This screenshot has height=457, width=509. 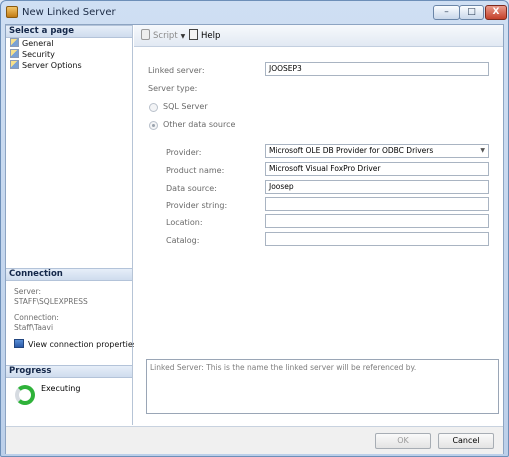 I want to click on script-button: Script ▼, so click(x=163, y=36).